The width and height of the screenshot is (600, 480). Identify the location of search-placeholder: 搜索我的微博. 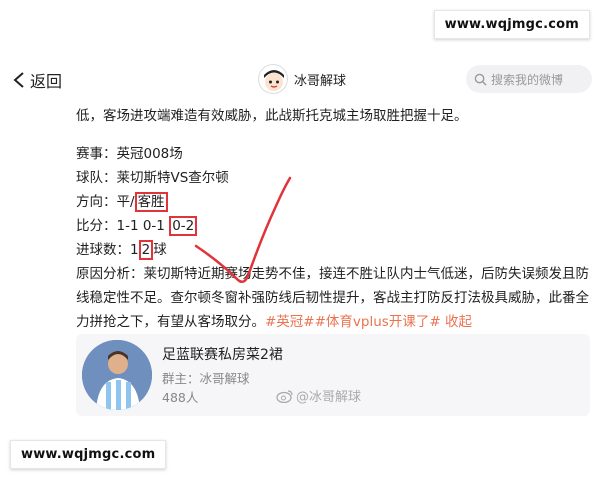
(527, 79).